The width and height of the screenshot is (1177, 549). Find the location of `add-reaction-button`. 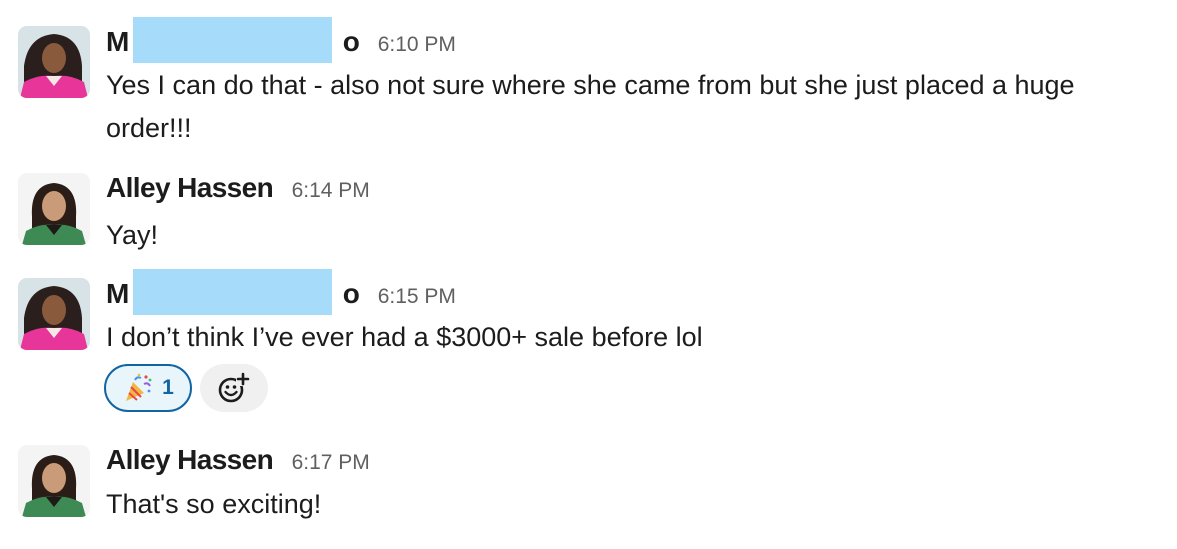

add-reaction-button is located at coordinates (234, 388).